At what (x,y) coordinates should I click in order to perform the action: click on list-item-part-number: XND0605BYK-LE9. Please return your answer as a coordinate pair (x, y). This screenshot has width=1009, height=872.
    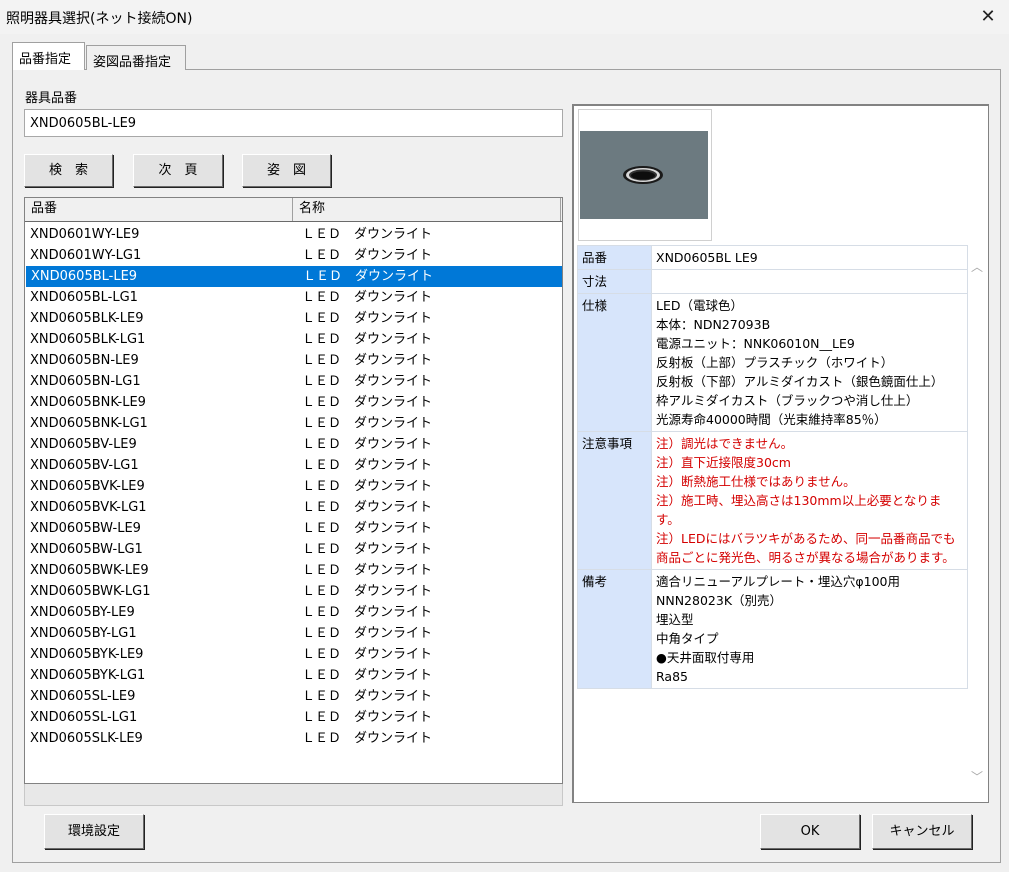
    Looking at the image, I should click on (87, 654).